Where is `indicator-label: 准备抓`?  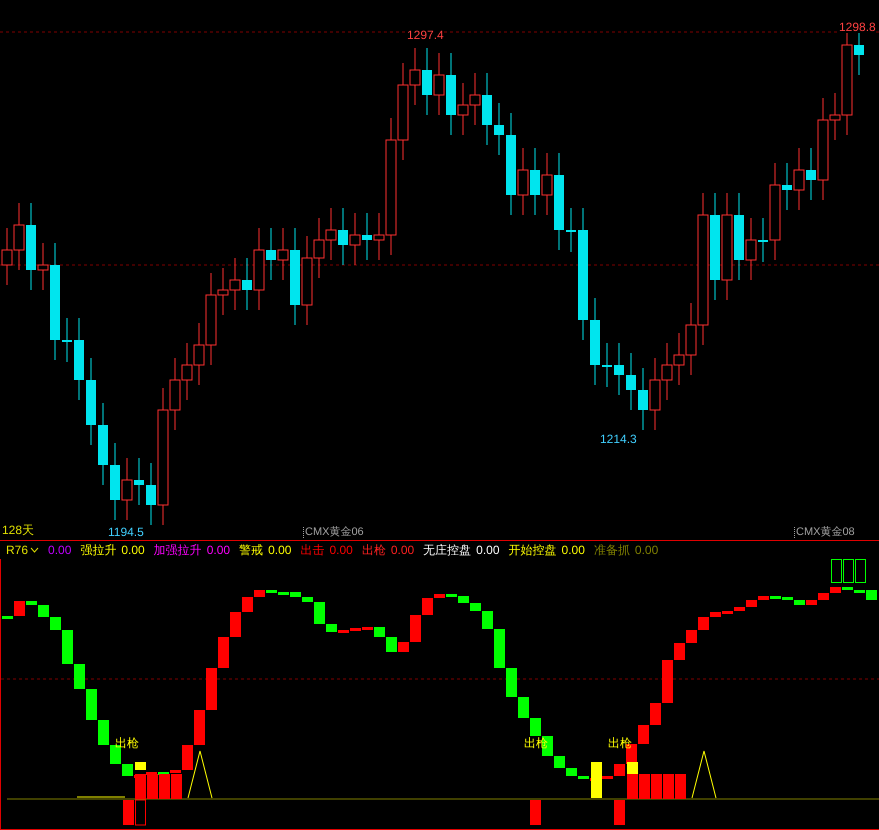 indicator-label: 准备抓 is located at coordinates (612, 550).